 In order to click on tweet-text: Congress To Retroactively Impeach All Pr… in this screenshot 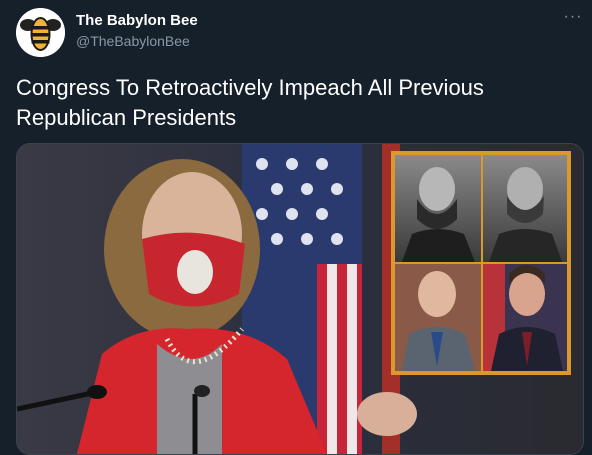, I will do `click(250, 102)`.